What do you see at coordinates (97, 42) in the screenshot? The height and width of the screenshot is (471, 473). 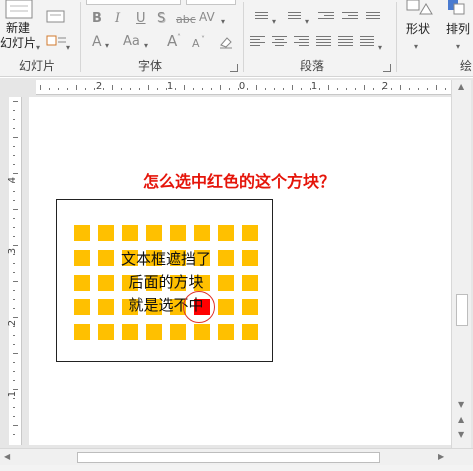 I see `font-color-button: A` at bounding box center [97, 42].